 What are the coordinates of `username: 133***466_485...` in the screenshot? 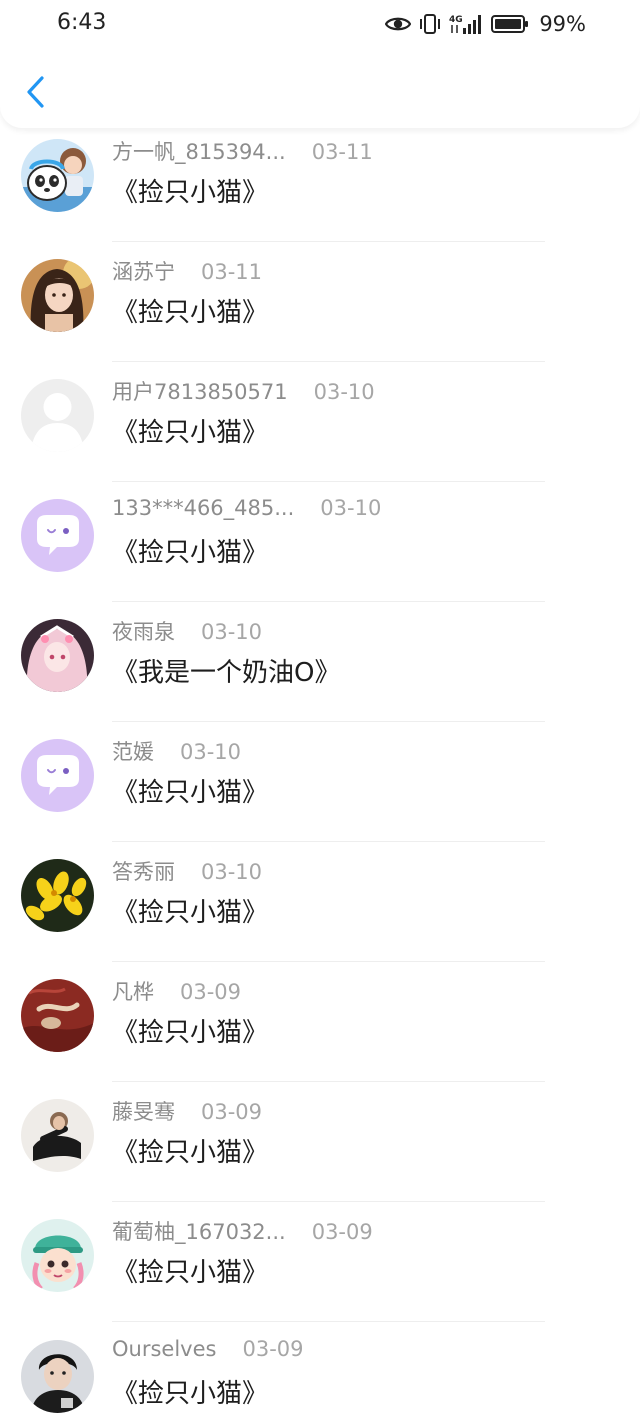 It's located at (203, 508).